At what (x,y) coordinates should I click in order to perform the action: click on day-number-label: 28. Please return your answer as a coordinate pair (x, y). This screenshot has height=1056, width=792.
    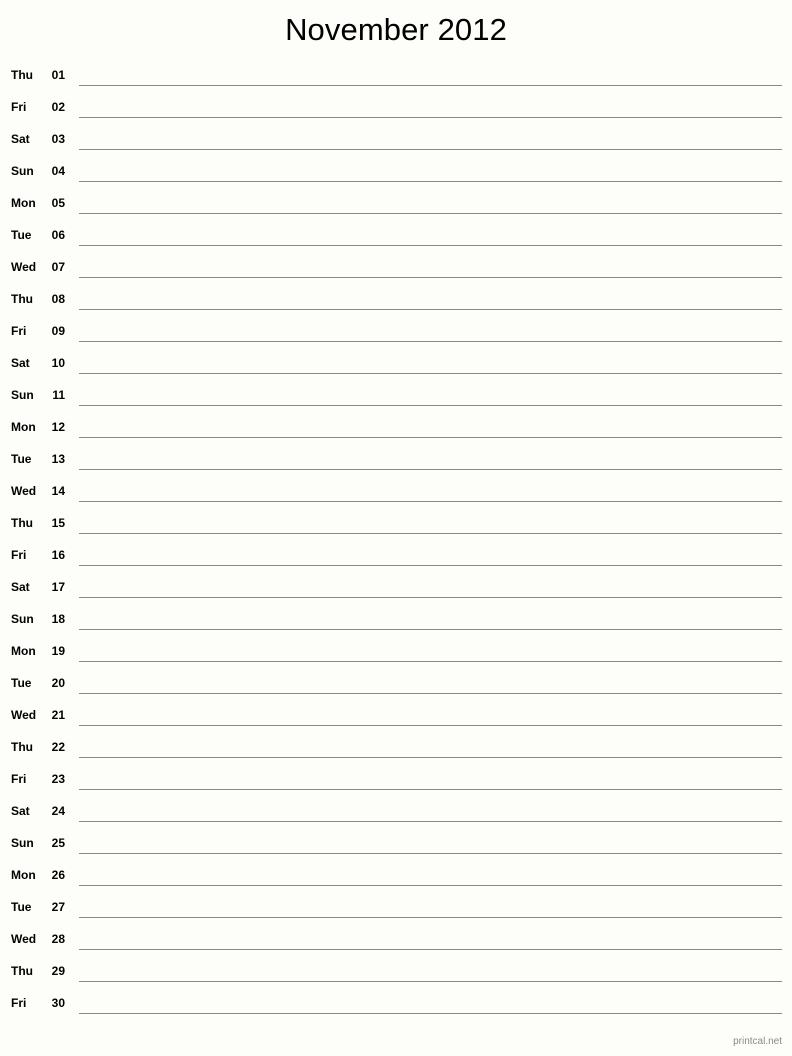
    Looking at the image, I should click on (58, 939).